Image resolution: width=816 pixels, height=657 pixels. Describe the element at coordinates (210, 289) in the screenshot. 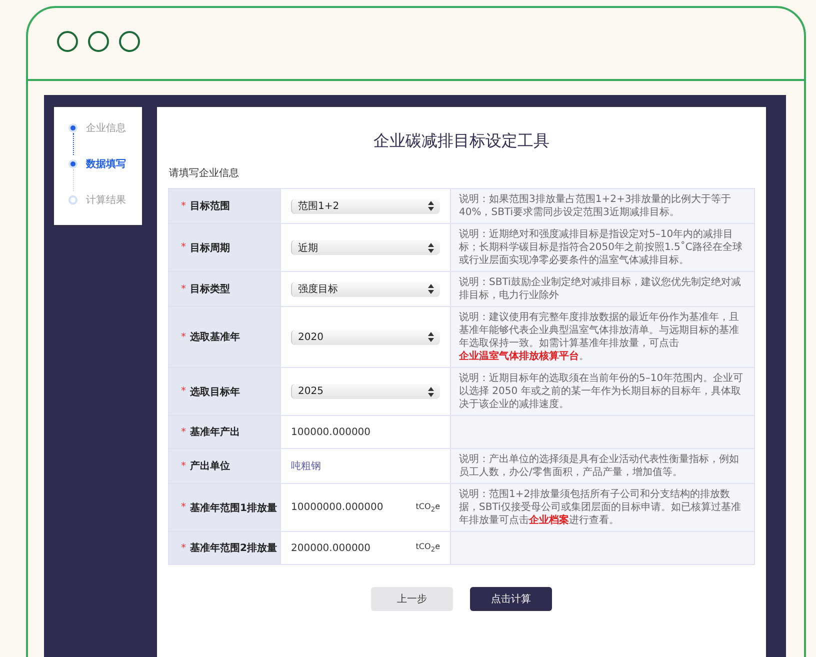

I see `field-label: 目标类型` at that location.